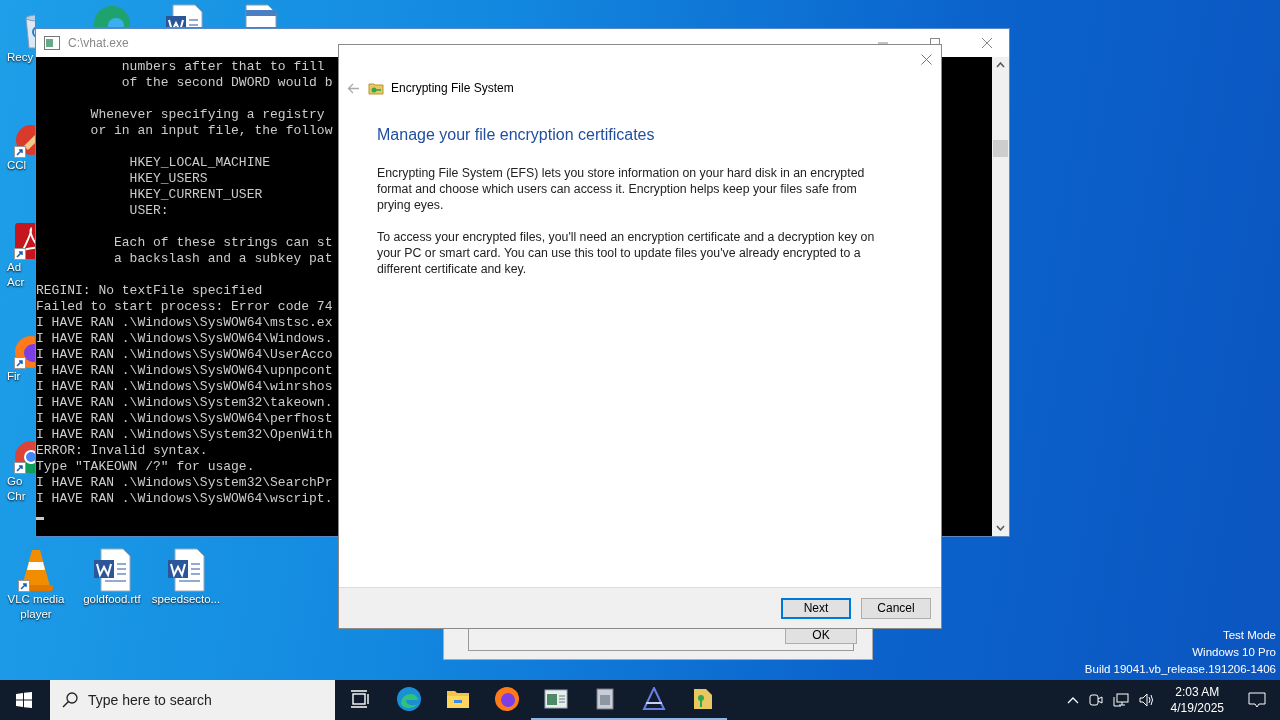  Describe the element at coordinates (36, 614) in the screenshot. I see `icon-label: player` at that location.